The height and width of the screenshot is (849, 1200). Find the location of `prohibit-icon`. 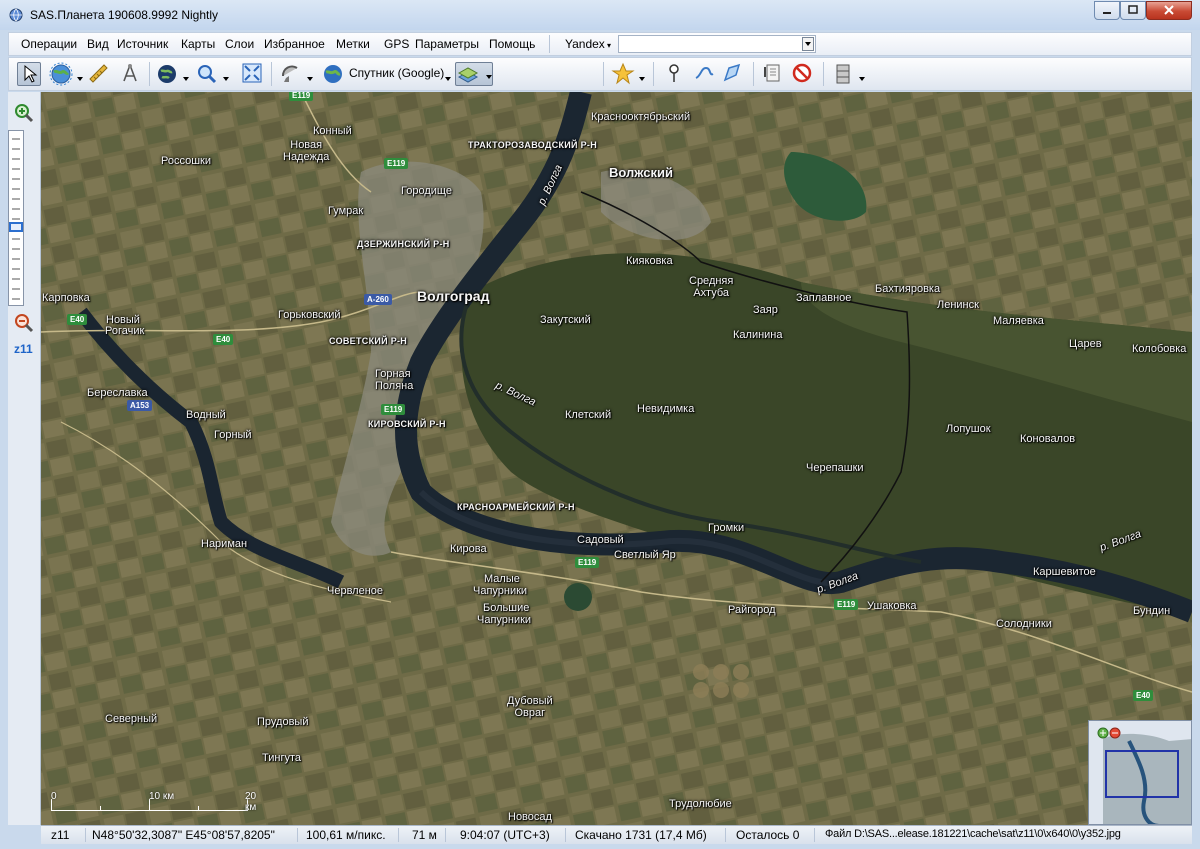

prohibit-icon is located at coordinates (802, 73).